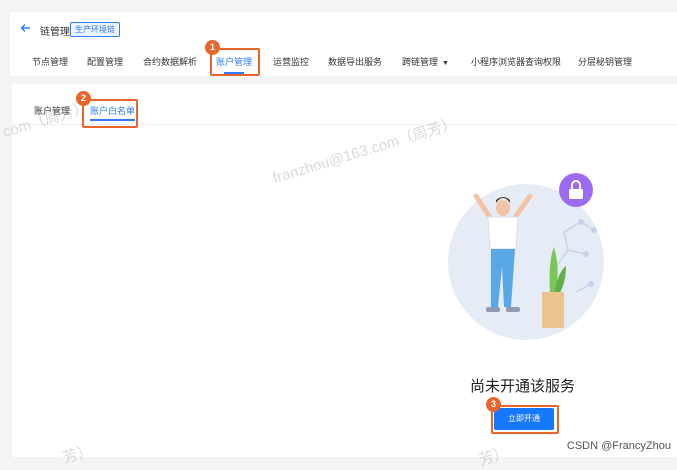 The width and height of the screenshot is (677, 470). I want to click on page-title: 链管理, so click(55, 32).